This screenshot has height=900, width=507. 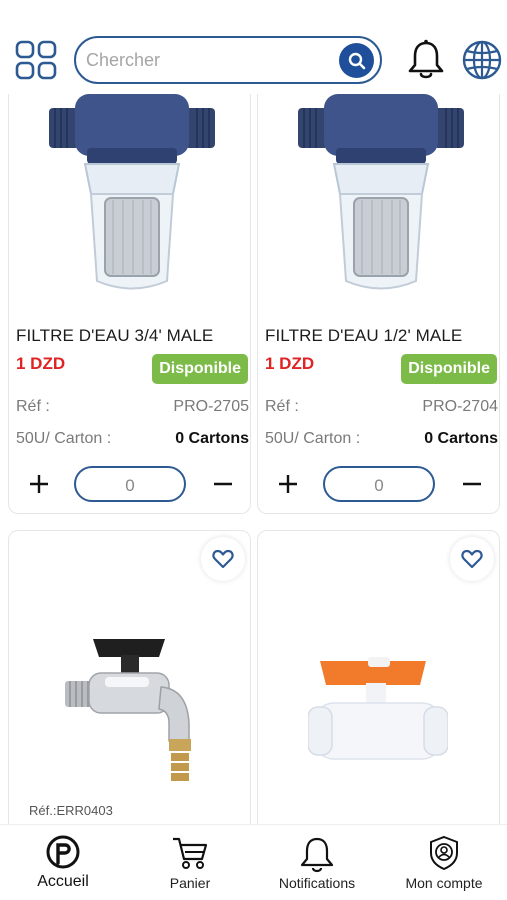 What do you see at coordinates (444, 853) in the screenshot?
I see `account-icon` at bounding box center [444, 853].